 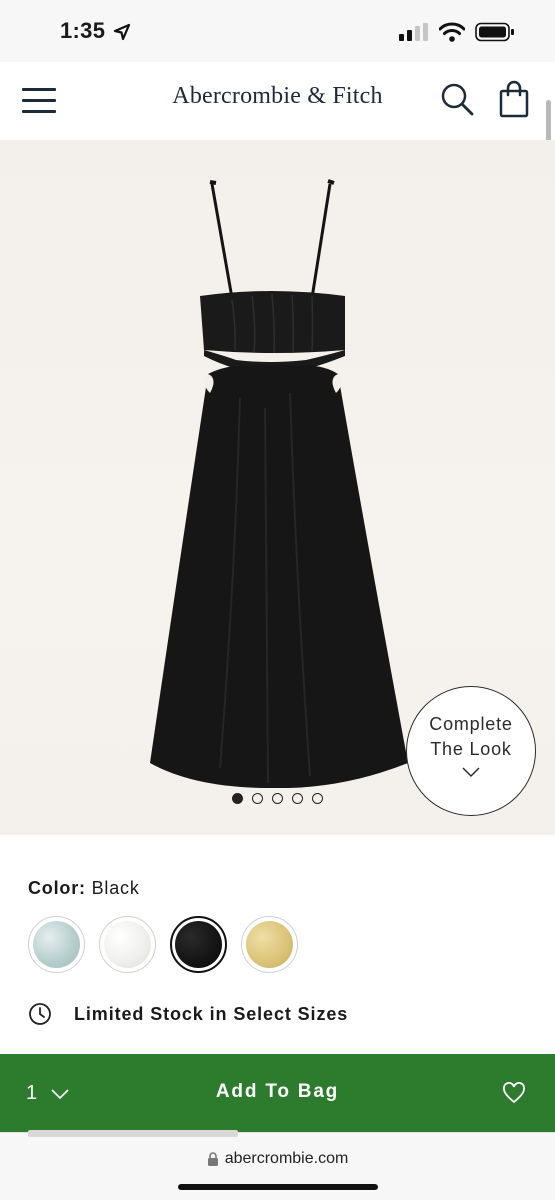 What do you see at coordinates (471, 772) in the screenshot?
I see `chevron-down-icon` at bounding box center [471, 772].